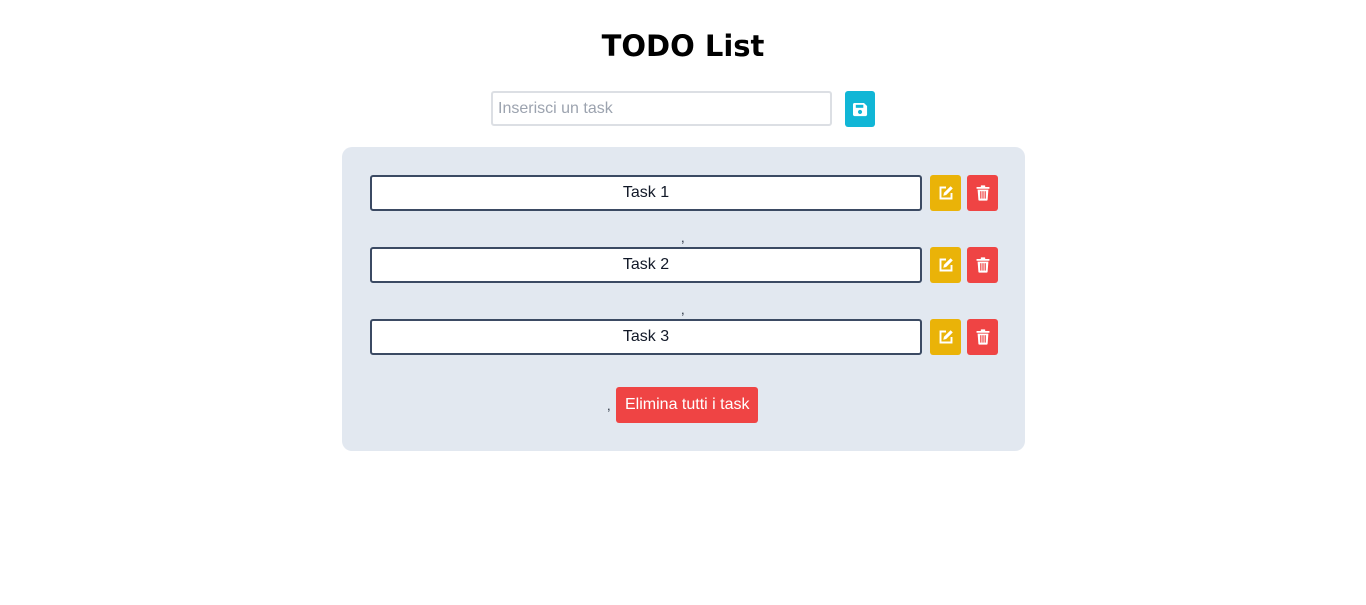 This screenshot has width=1366, height=605. I want to click on save-task-button, so click(860, 109).